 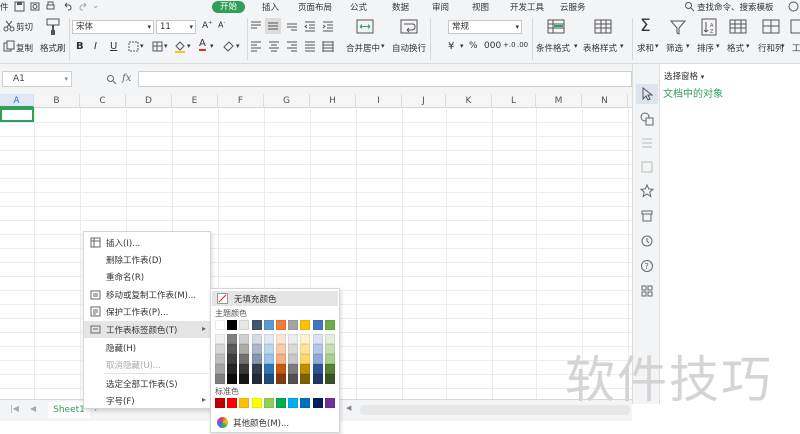 What do you see at coordinates (647, 167) in the screenshot?
I see `backup-icon` at bounding box center [647, 167].